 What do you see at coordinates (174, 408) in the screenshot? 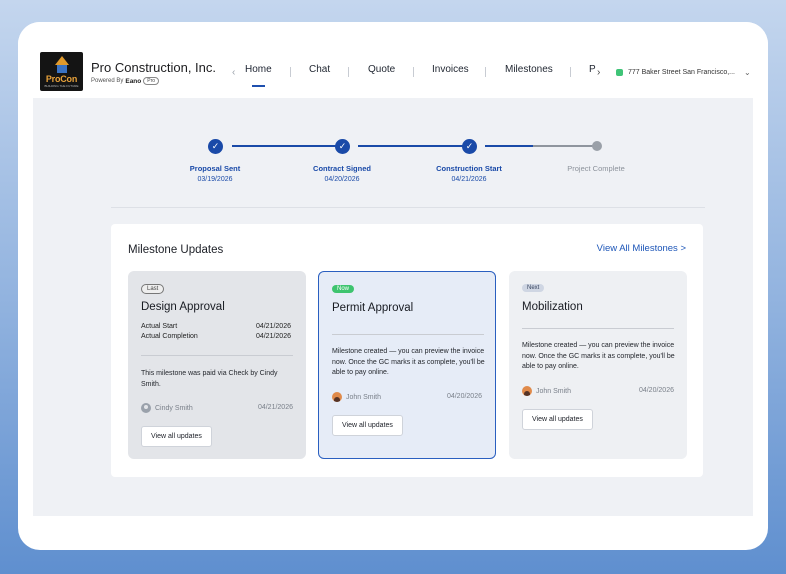
I see `author-name: Cindy Smith` at bounding box center [174, 408].